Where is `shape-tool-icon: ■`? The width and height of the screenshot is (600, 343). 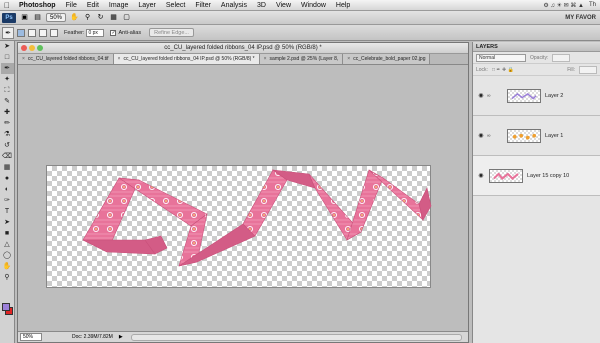 shape-tool-icon: ■ is located at coordinates (7, 233).